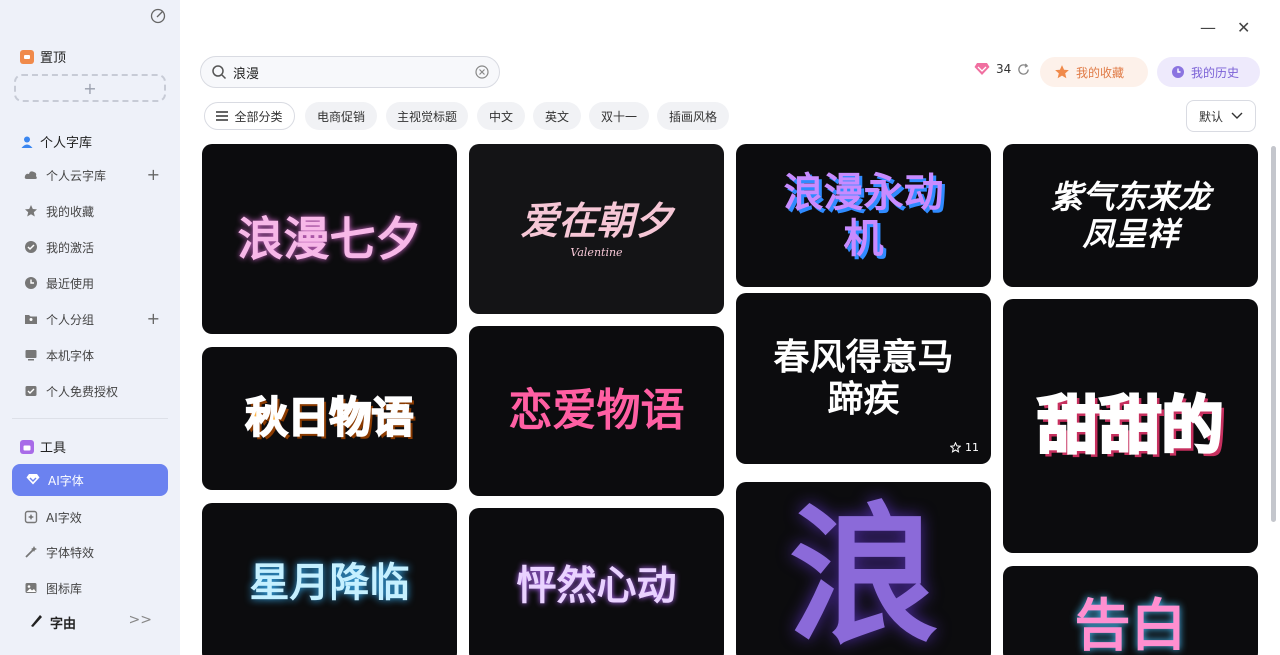 This screenshot has height=655, width=1280. I want to click on monitor-icon, so click(31, 355).